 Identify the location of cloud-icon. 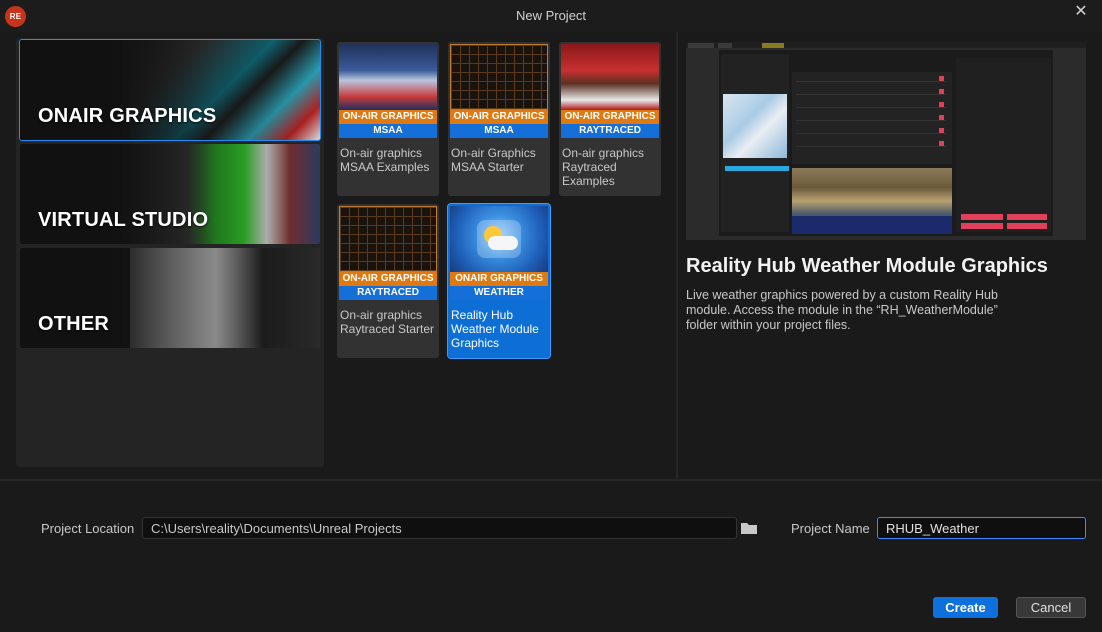
(503, 243).